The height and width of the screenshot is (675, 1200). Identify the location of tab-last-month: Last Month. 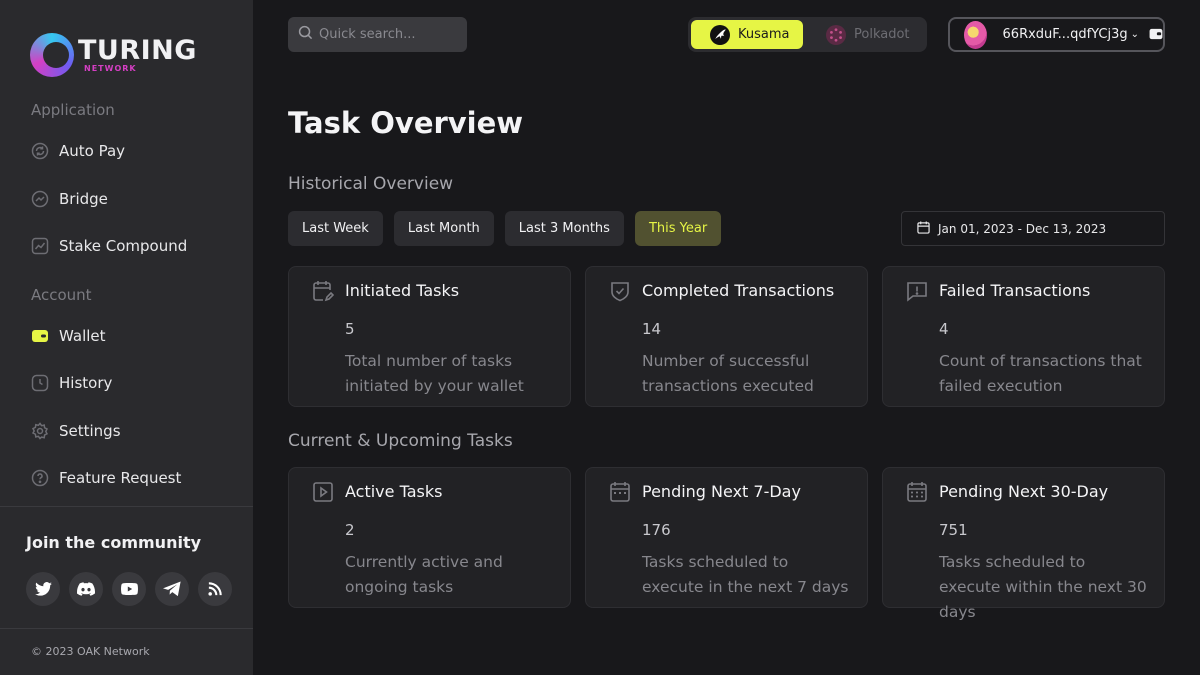
(443, 228).